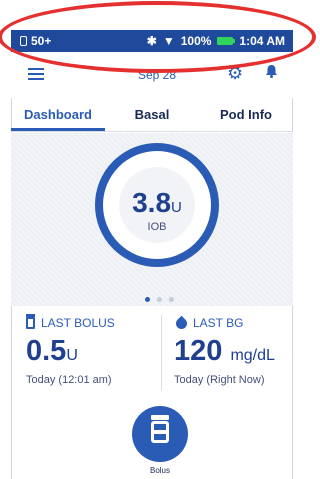 The image size is (320, 479). What do you see at coordinates (36, 74) in the screenshot?
I see `menu-icon` at bounding box center [36, 74].